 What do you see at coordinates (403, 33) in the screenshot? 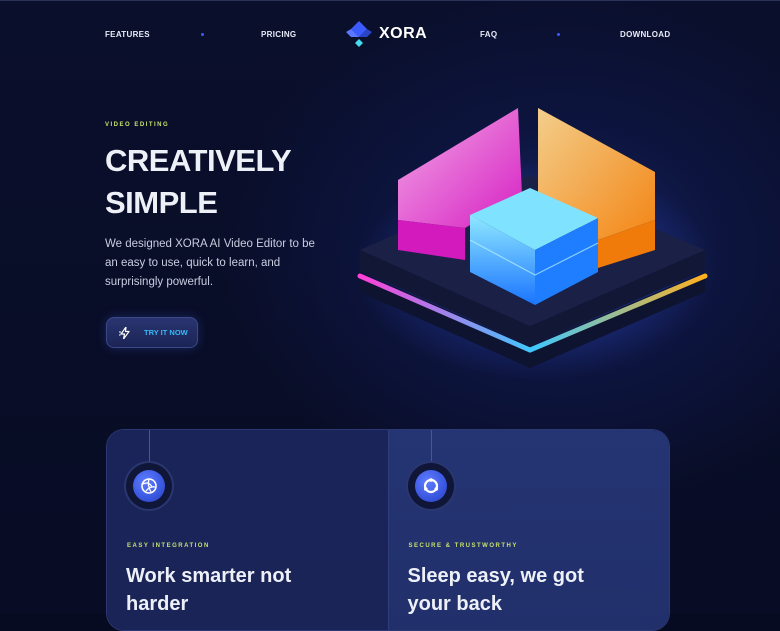
I see `logo-wordmark: XORA` at bounding box center [403, 33].